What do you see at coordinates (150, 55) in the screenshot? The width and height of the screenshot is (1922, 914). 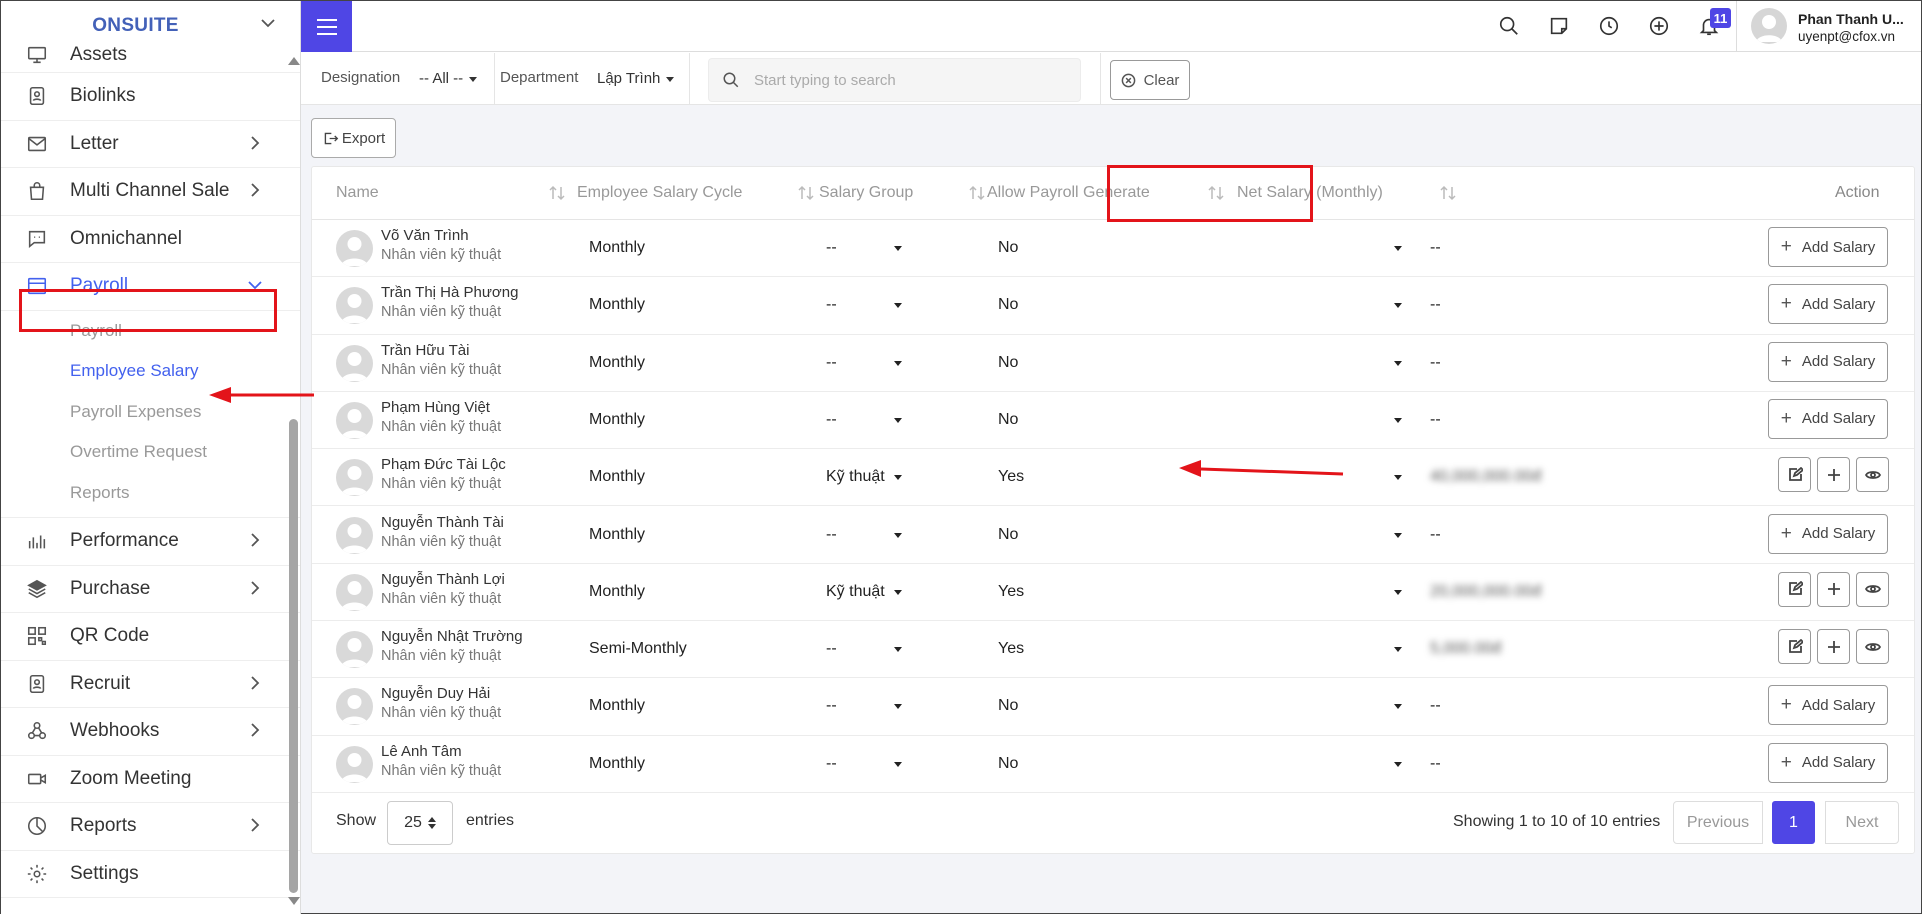 I see `sidebar-item-assets: Assets` at bounding box center [150, 55].